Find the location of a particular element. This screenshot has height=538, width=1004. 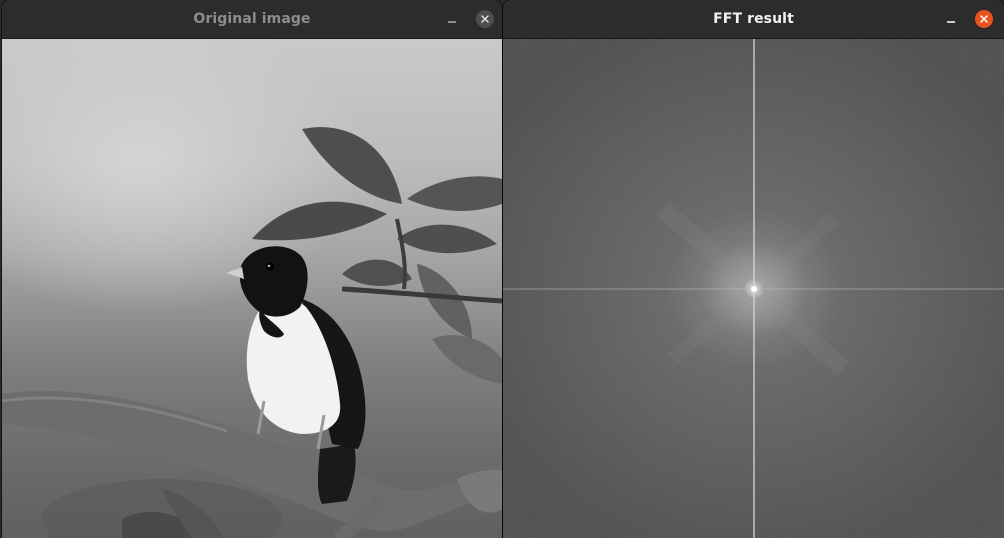

window-title: Original image is located at coordinates (252, 19).